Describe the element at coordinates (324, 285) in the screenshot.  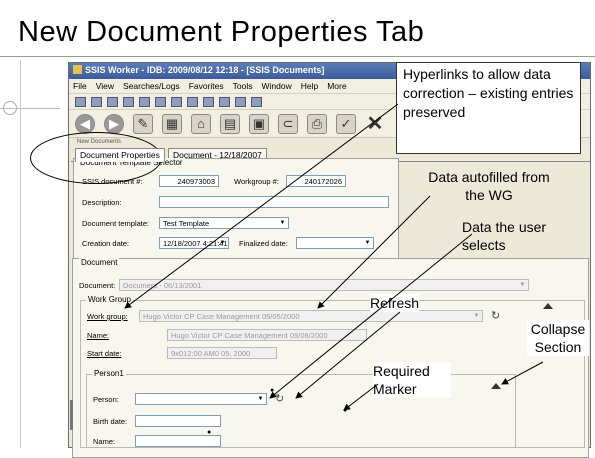
I see `document-select: Document - 06/13/2001 ▼` at that location.